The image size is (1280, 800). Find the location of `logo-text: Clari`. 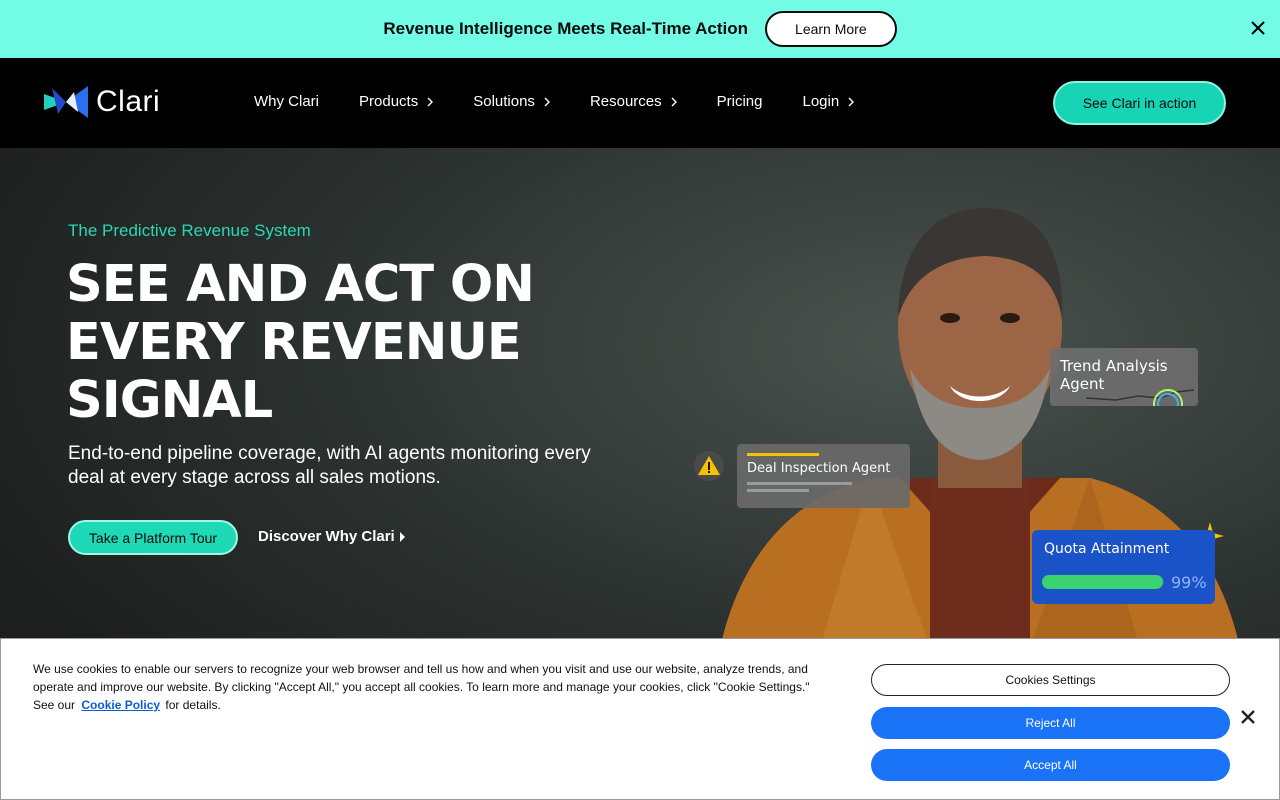

logo-text: Clari is located at coordinates (128, 101).